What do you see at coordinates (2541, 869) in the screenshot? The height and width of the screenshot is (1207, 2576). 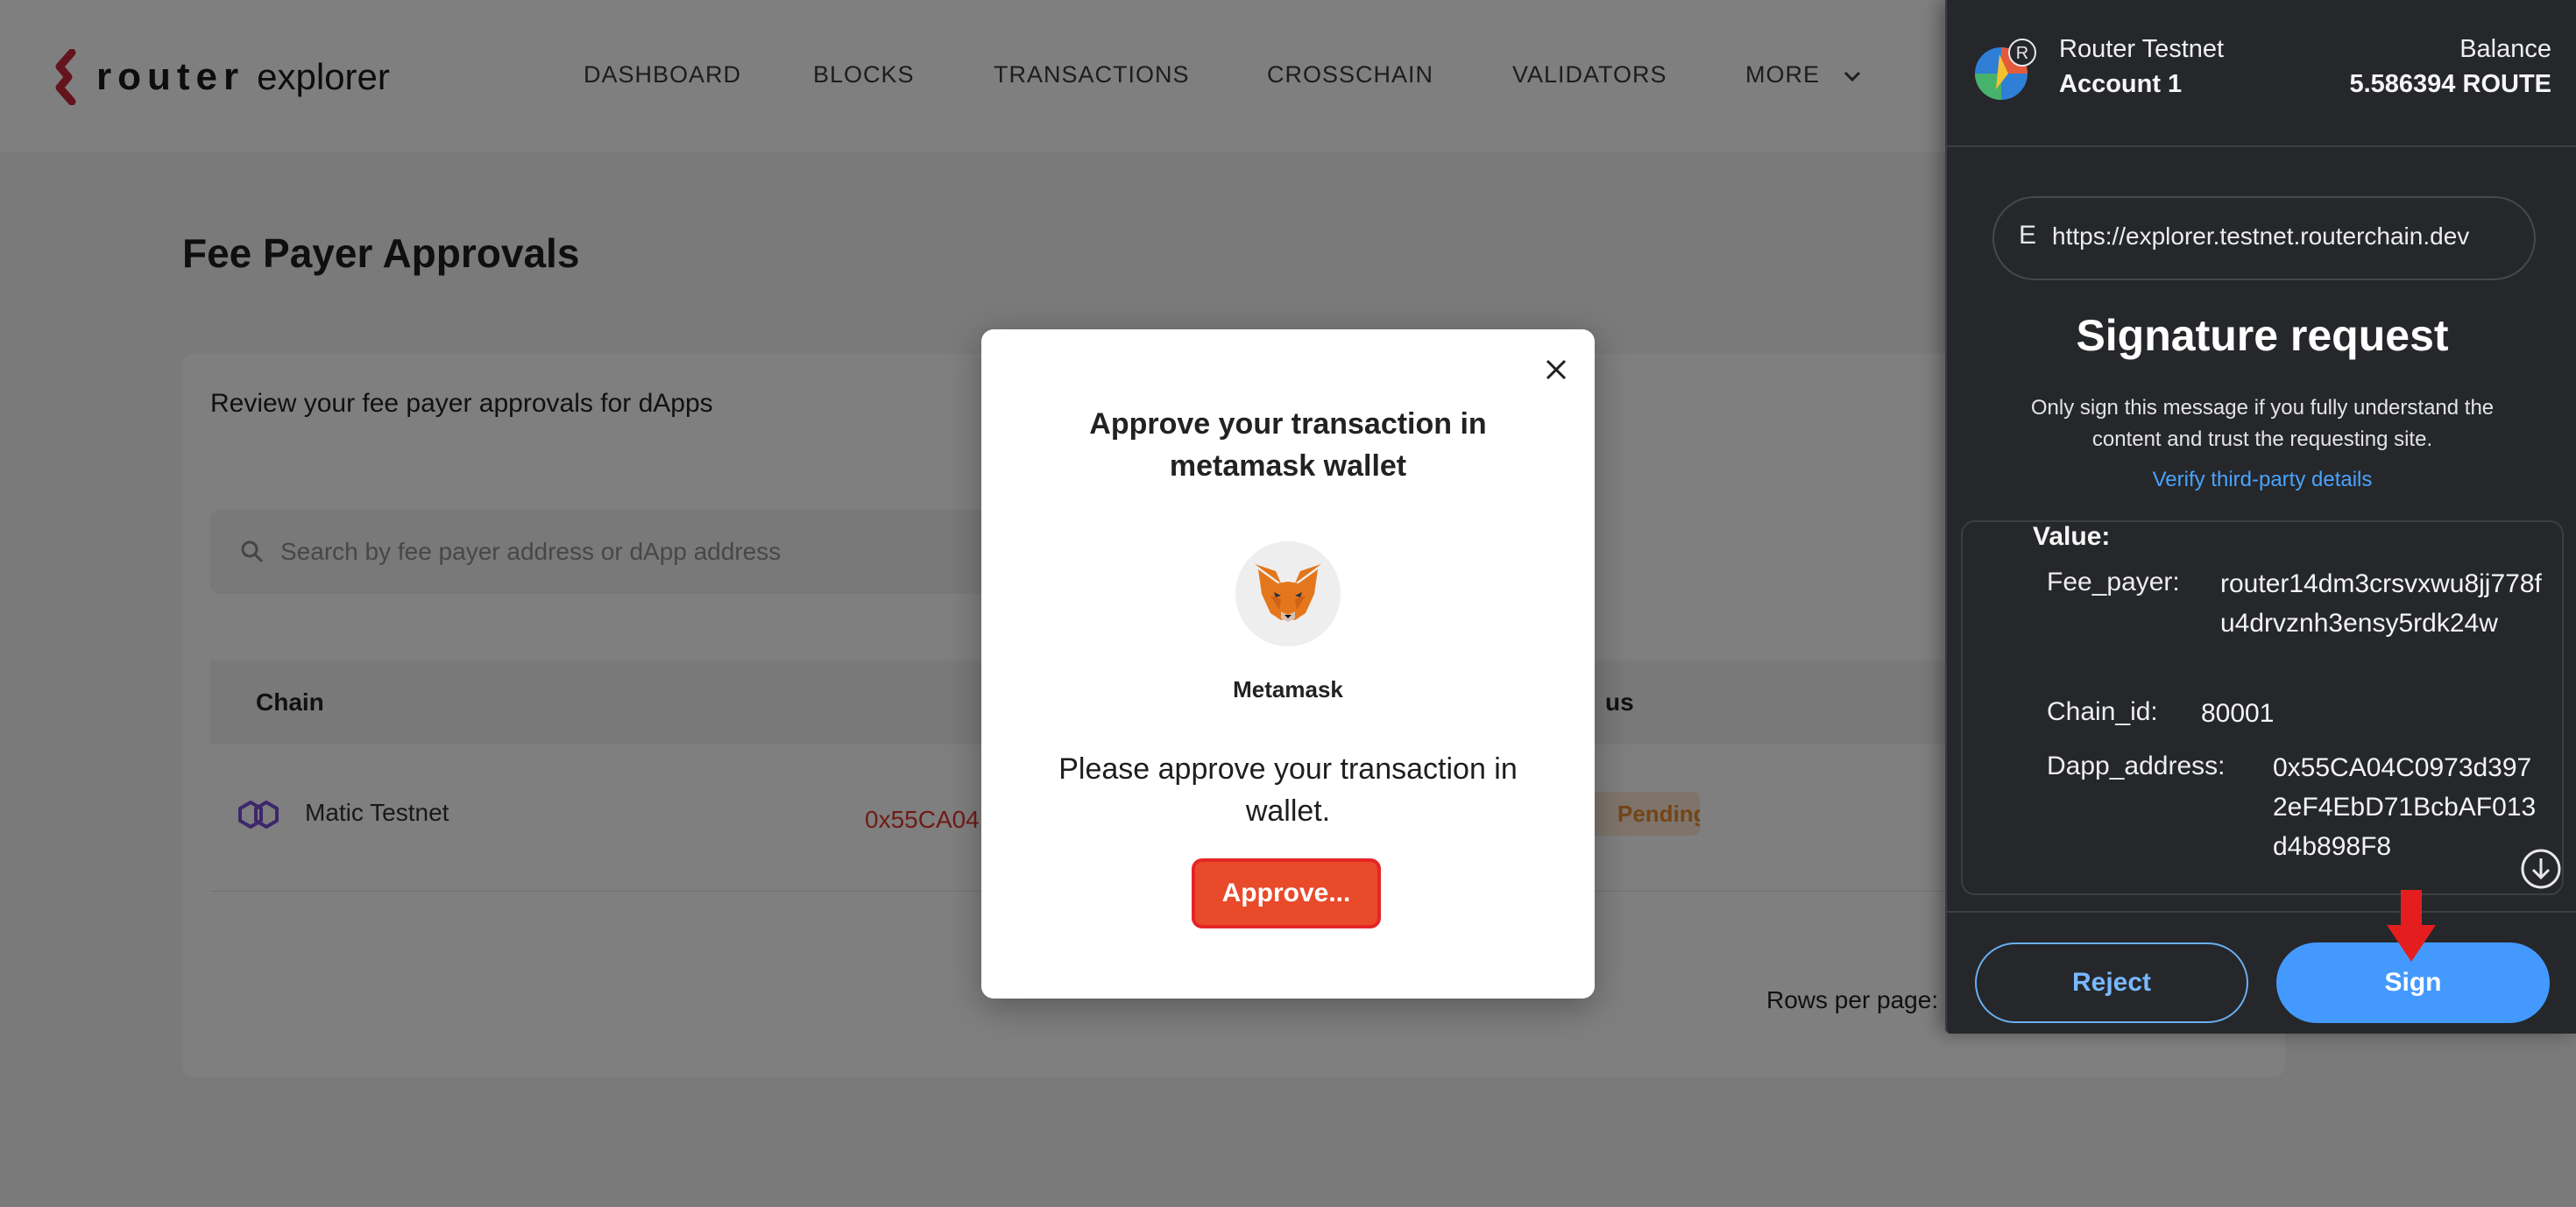 I see `scroll-down-icon` at bounding box center [2541, 869].